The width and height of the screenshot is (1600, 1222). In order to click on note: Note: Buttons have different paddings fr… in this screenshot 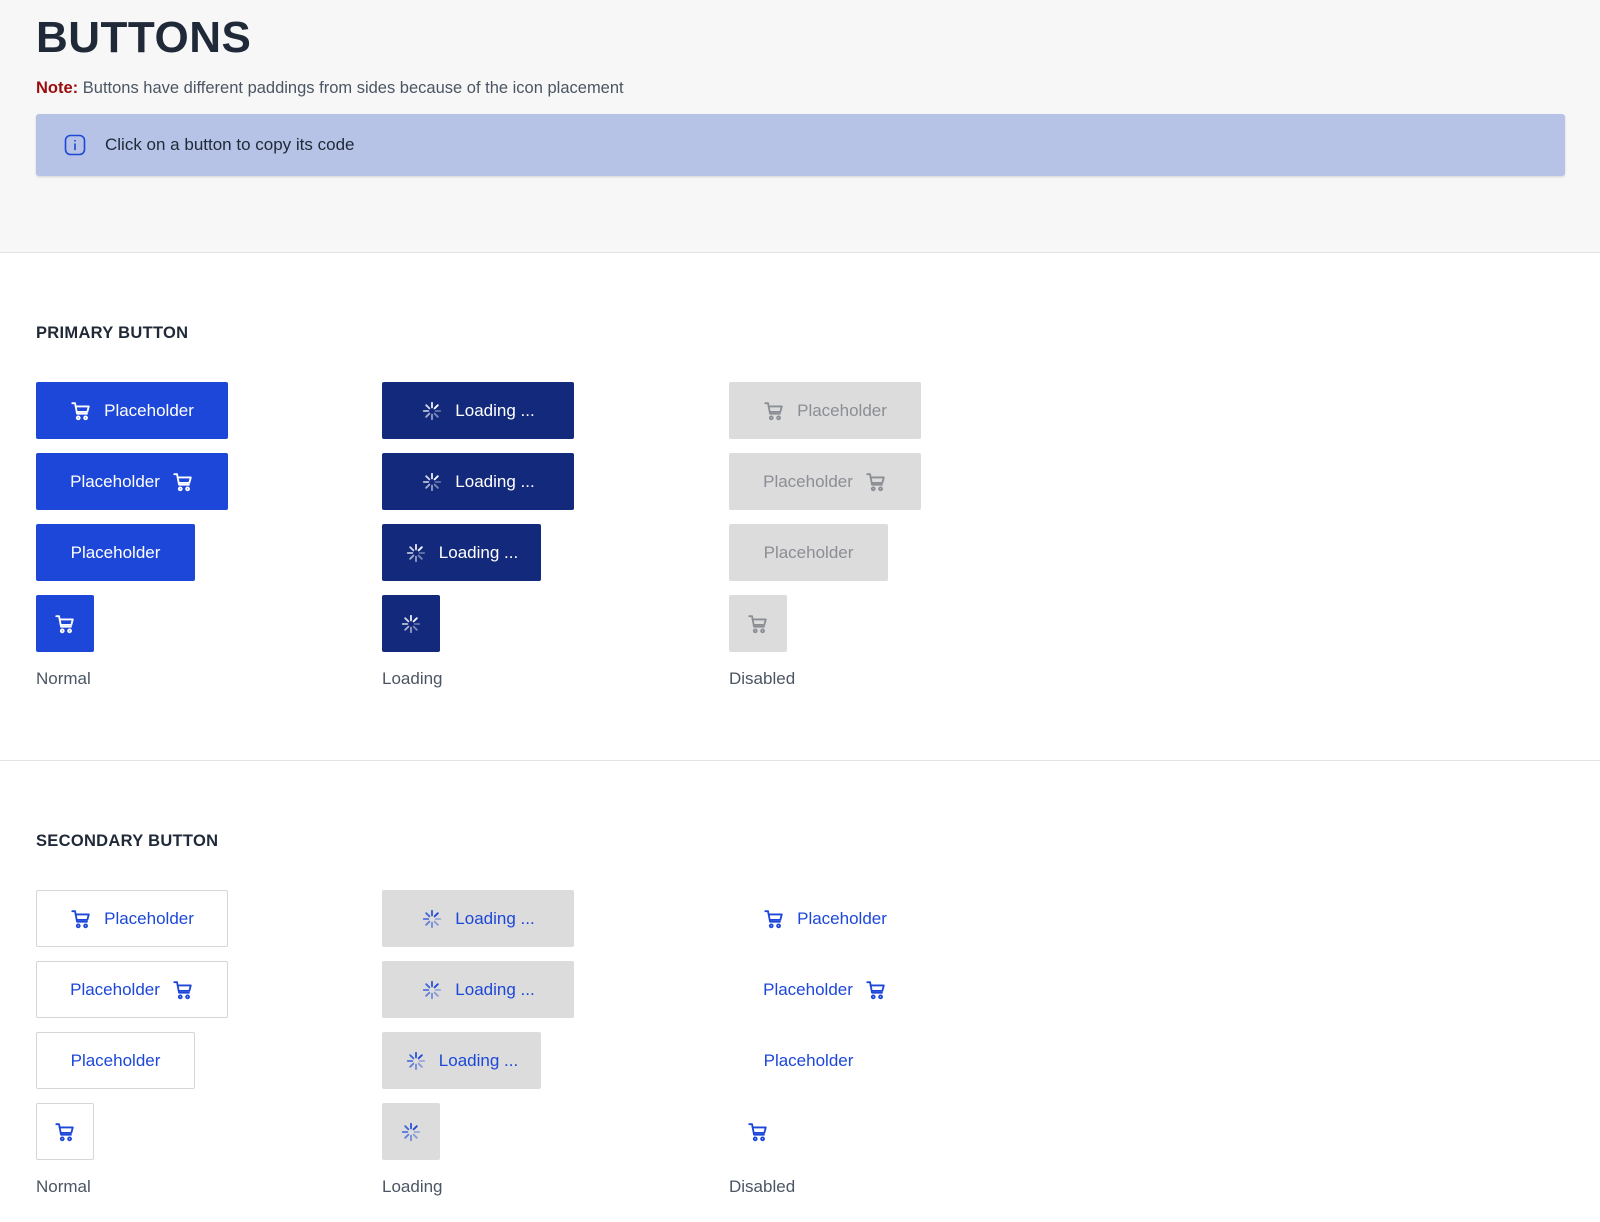, I will do `click(800, 88)`.